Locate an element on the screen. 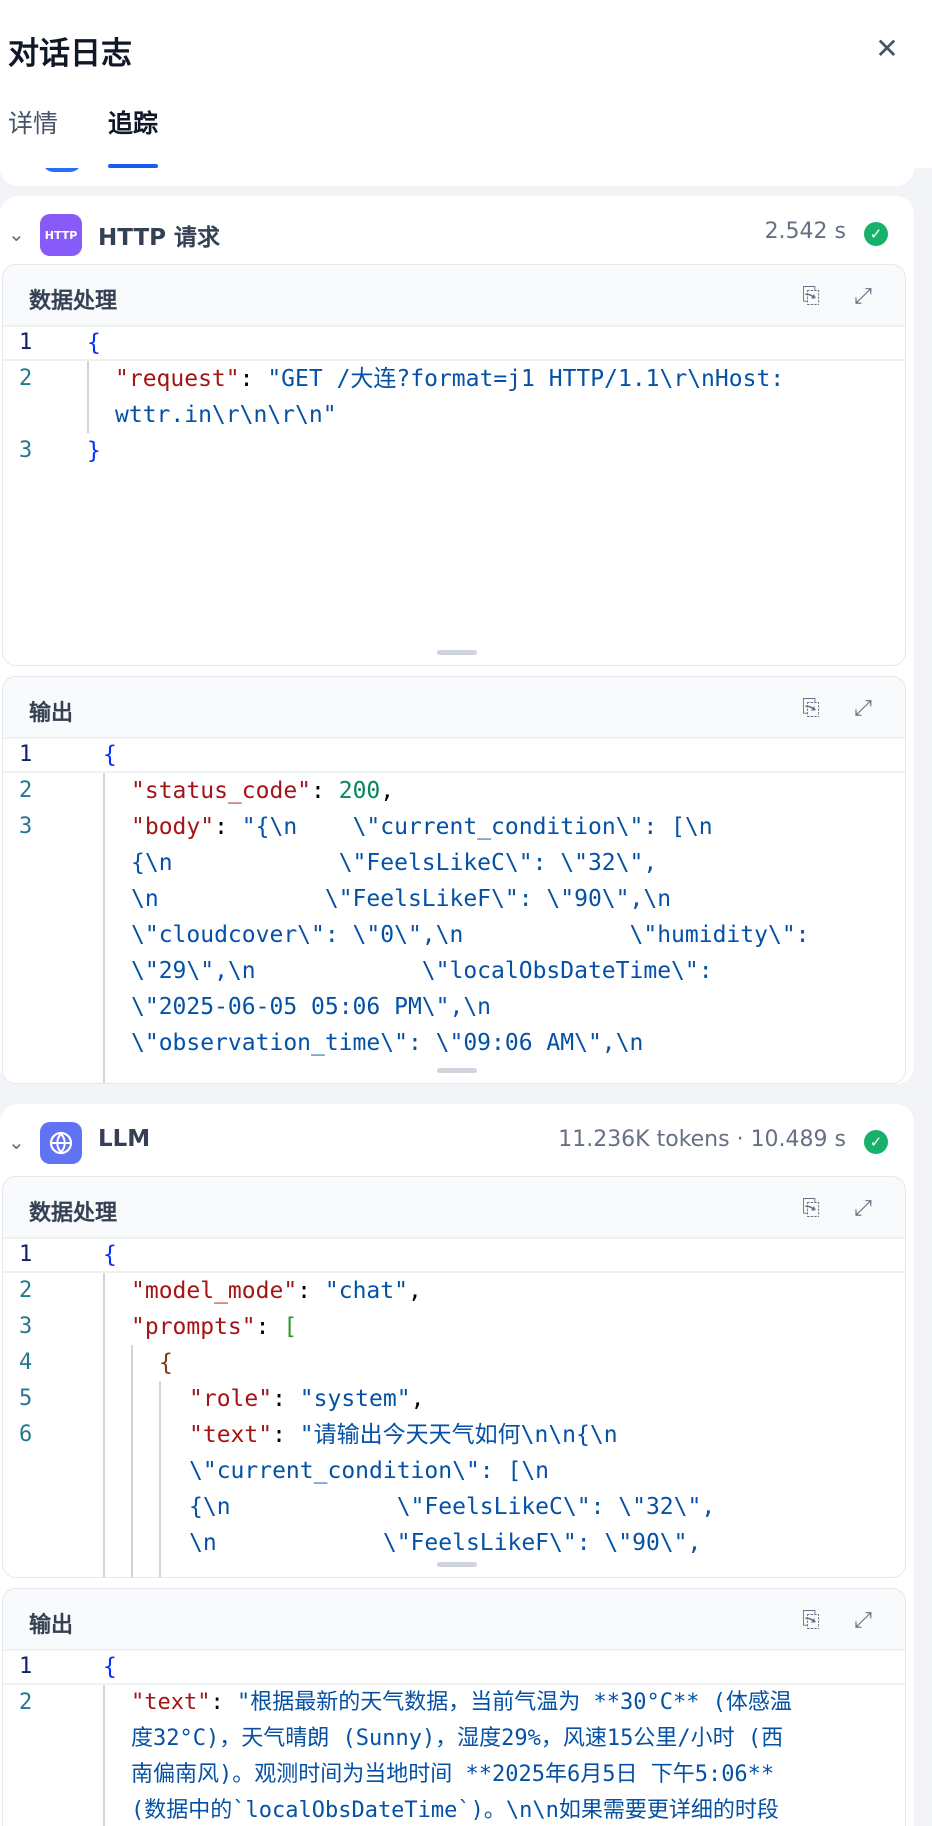  brain-icon is located at coordinates (61, 1143).